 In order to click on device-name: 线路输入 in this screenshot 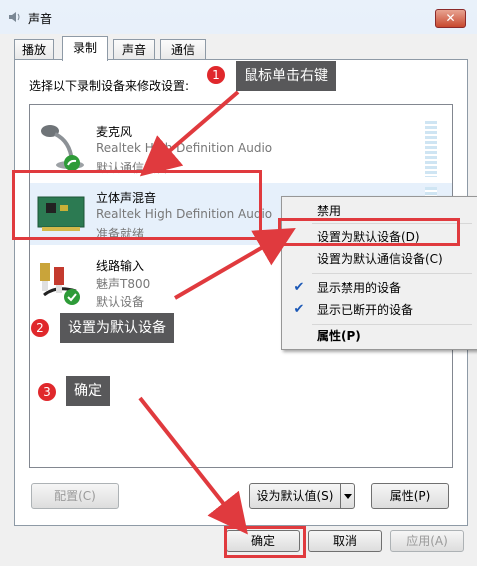, I will do `click(120, 266)`.